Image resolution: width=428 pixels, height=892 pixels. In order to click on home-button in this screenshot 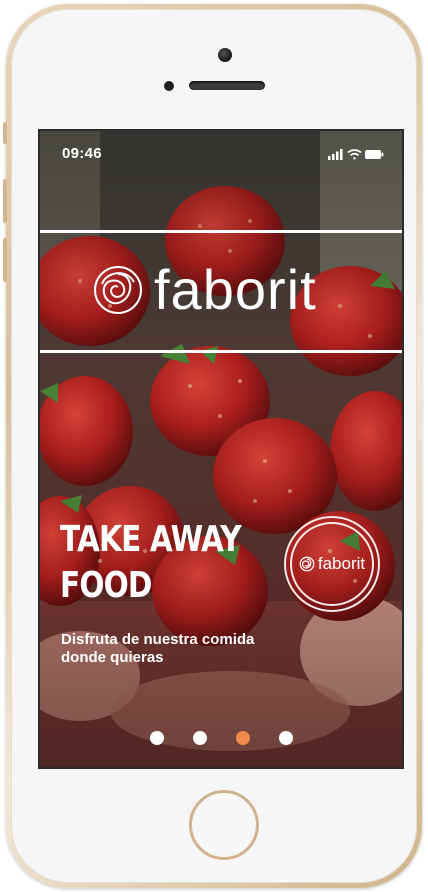, I will do `click(224, 825)`.